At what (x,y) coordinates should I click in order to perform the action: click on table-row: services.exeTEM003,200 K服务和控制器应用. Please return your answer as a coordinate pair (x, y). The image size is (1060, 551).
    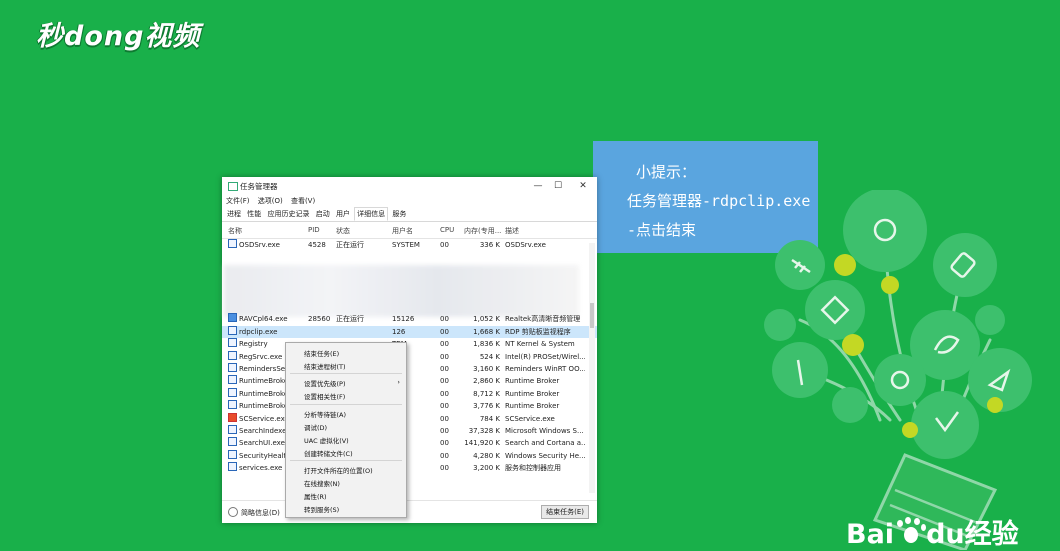
    Looking at the image, I should click on (409, 468).